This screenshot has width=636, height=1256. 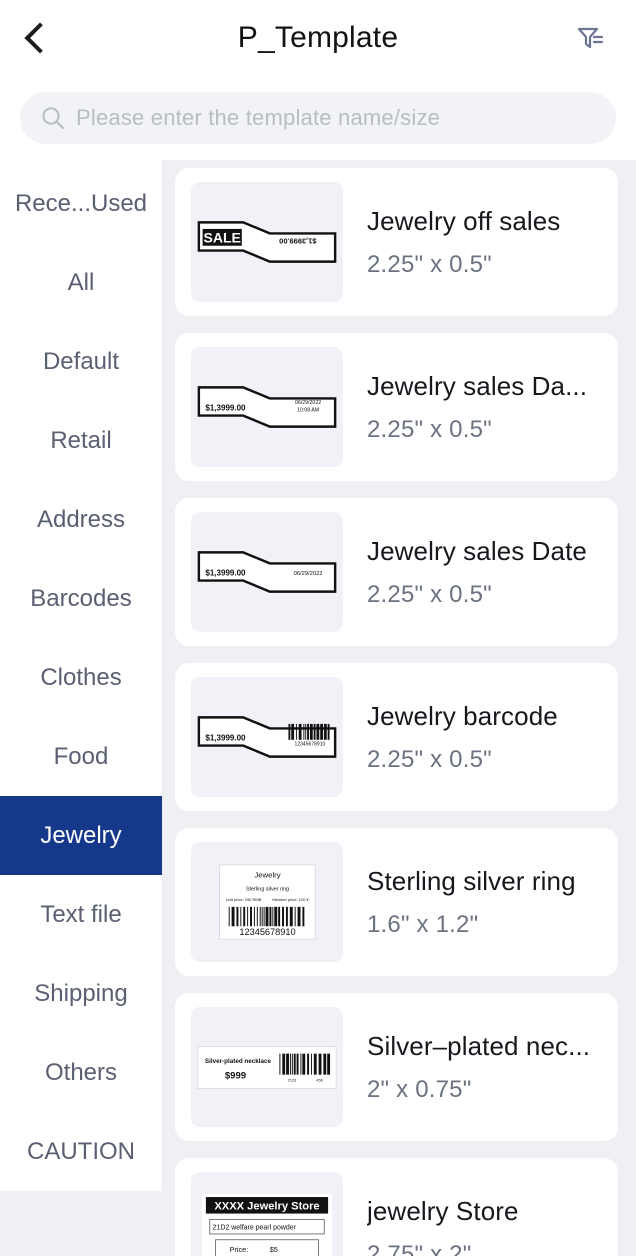 I want to click on sidebar-item-label: Others, so click(x=81, y=1072).